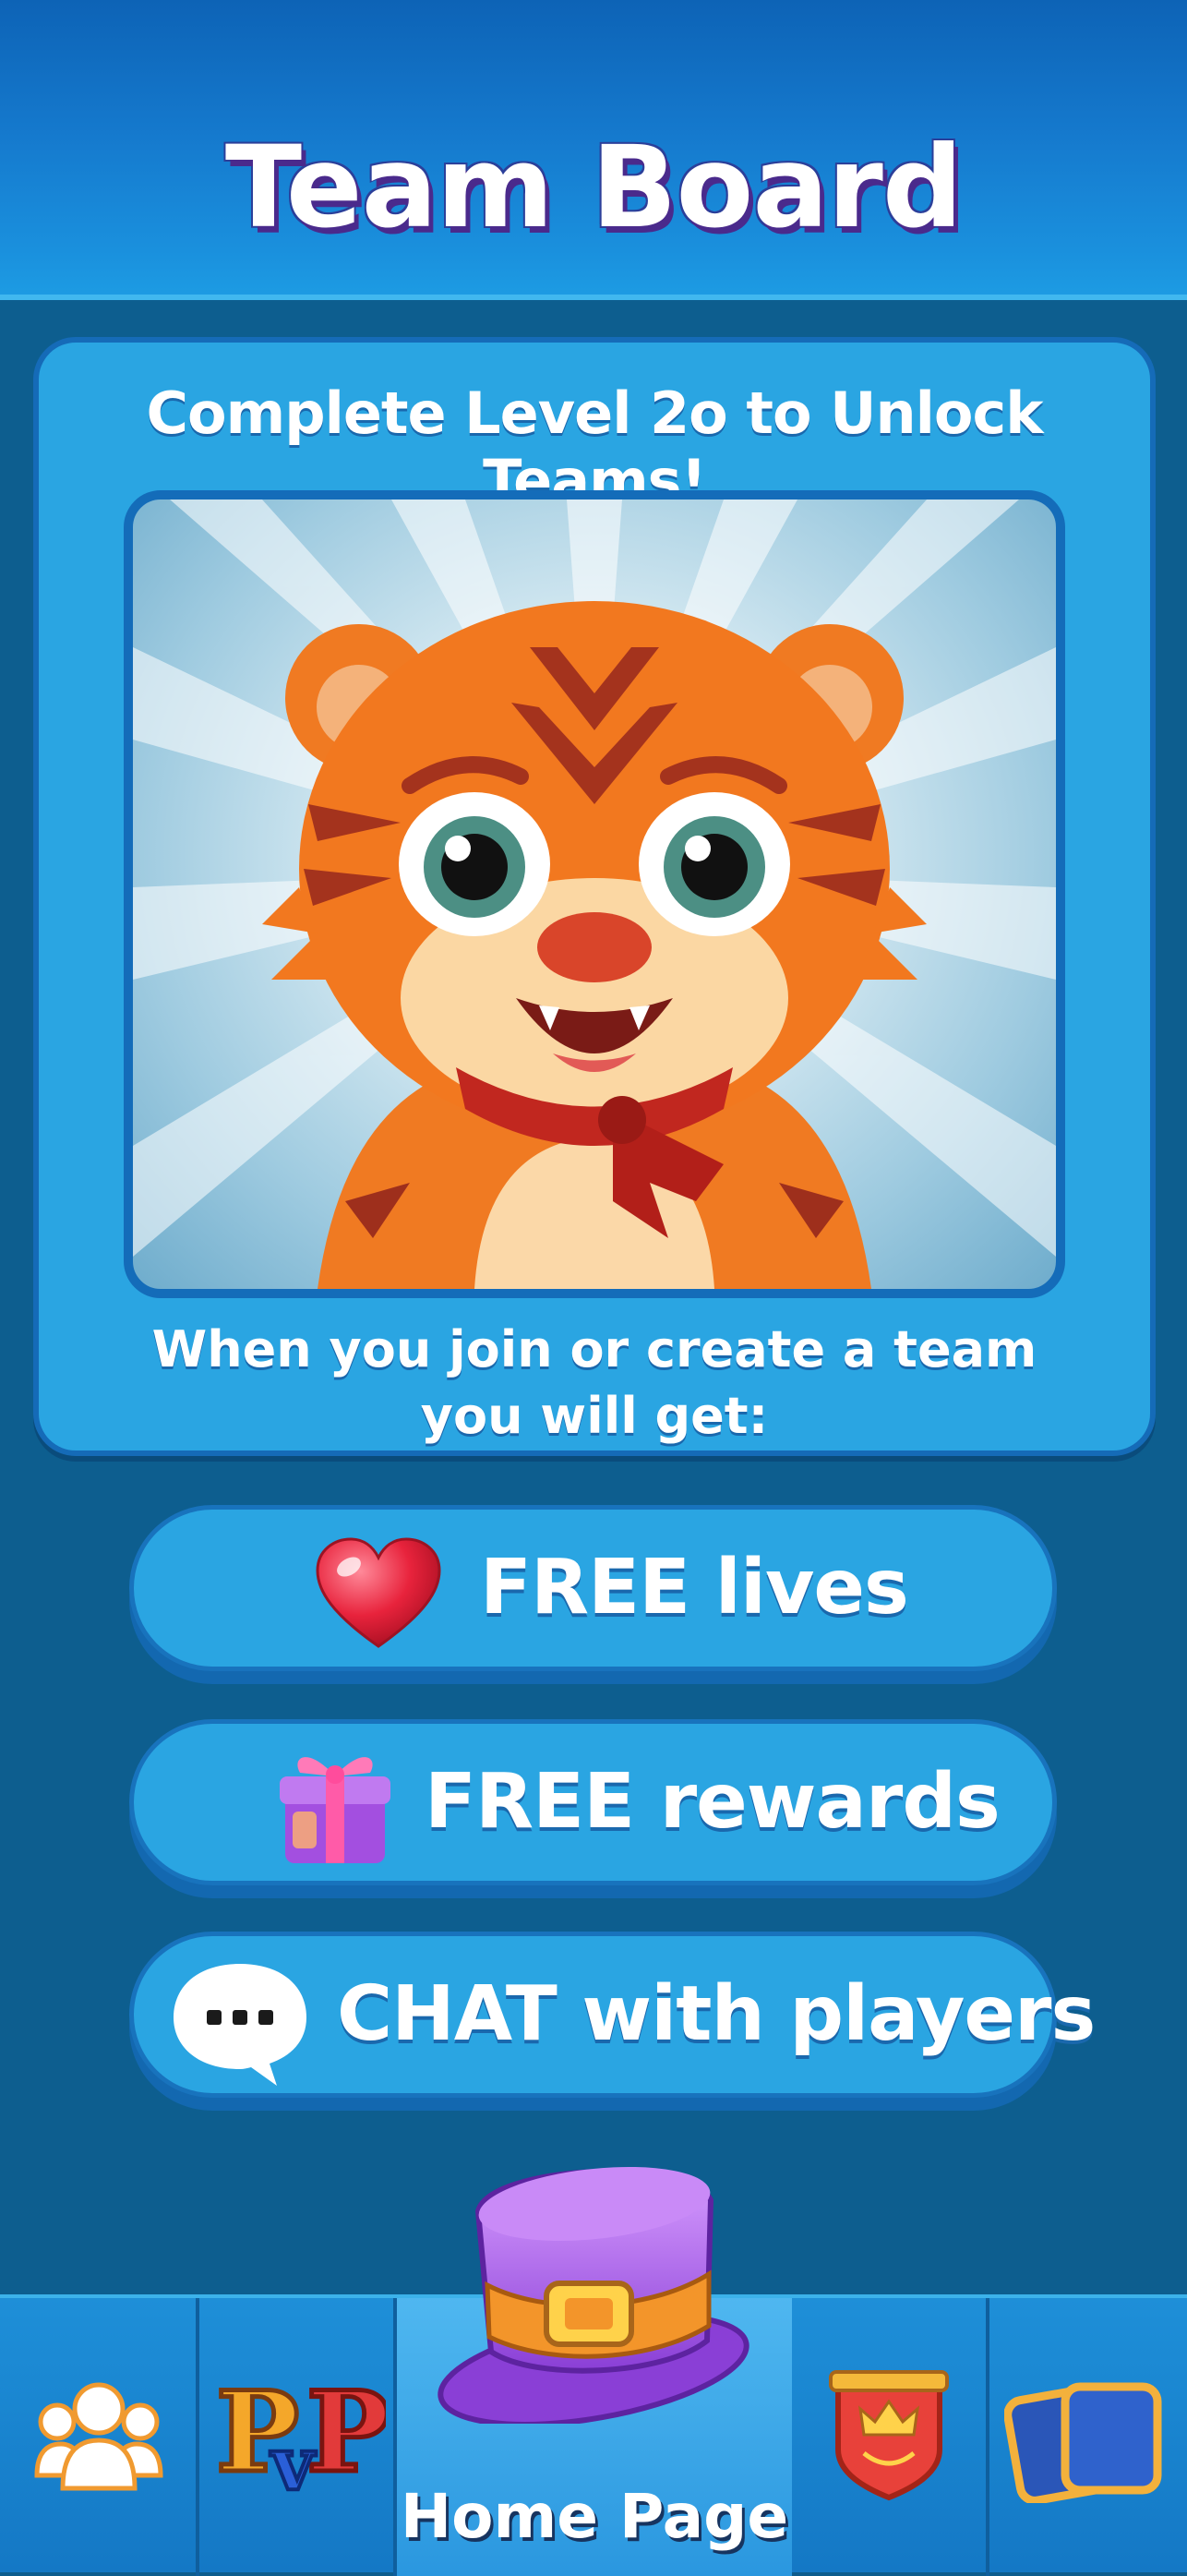 The image size is (1187, 2576). What do you see at coordinates (594, 1416) in the screenshot?
I see `benefits-intro-line2: you will get:` at bounding box center [594, 1416].